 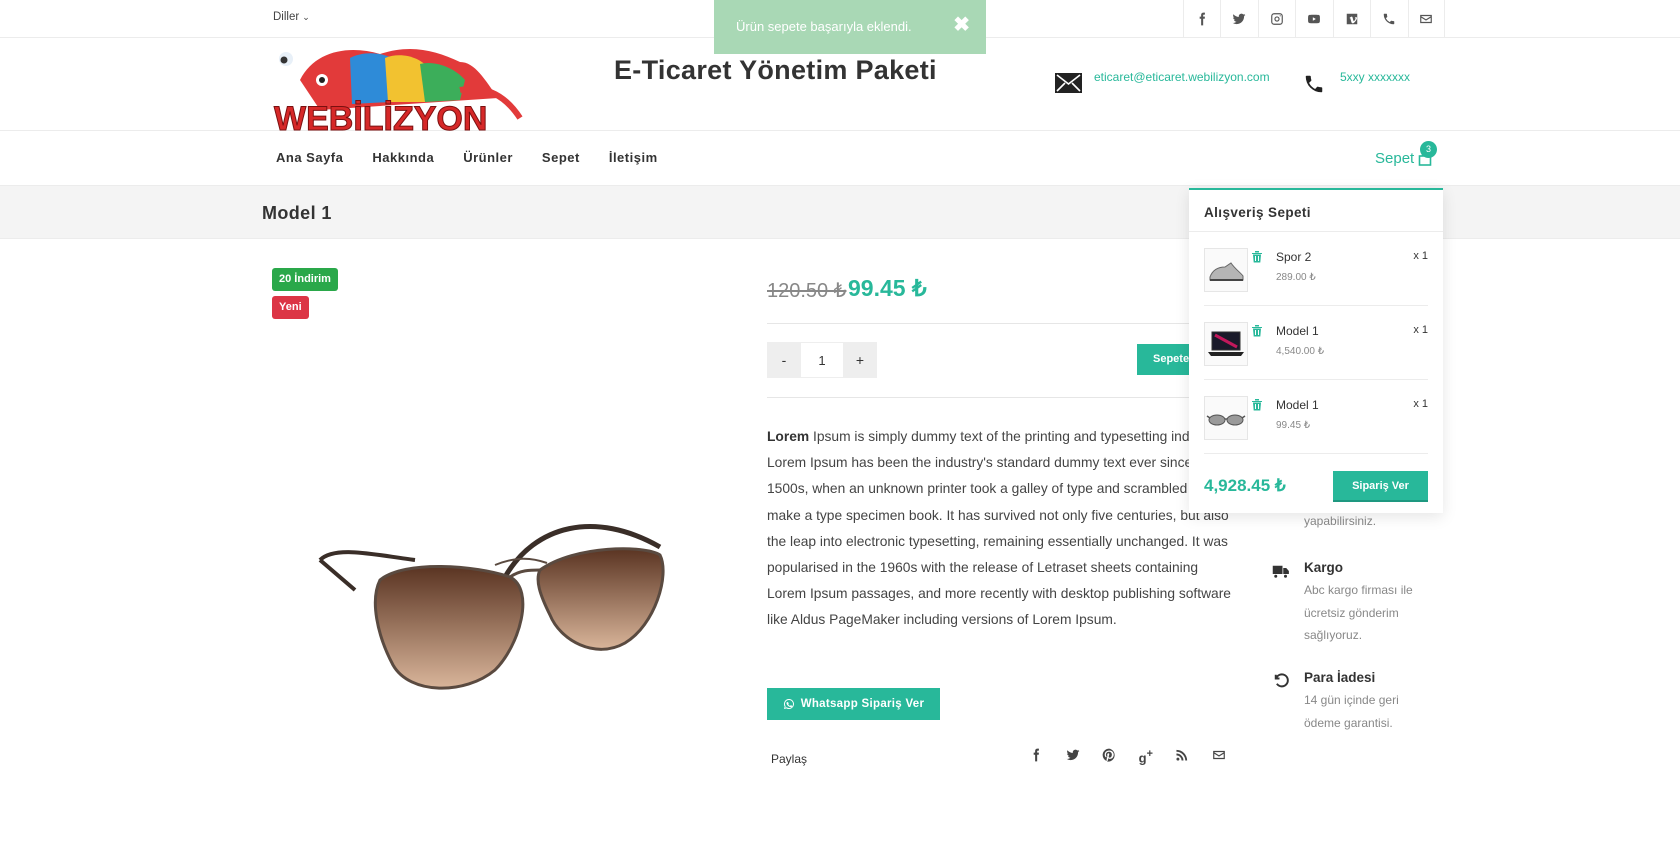 I want to click on qty-plus-button: +, so click(x=860, y=360).